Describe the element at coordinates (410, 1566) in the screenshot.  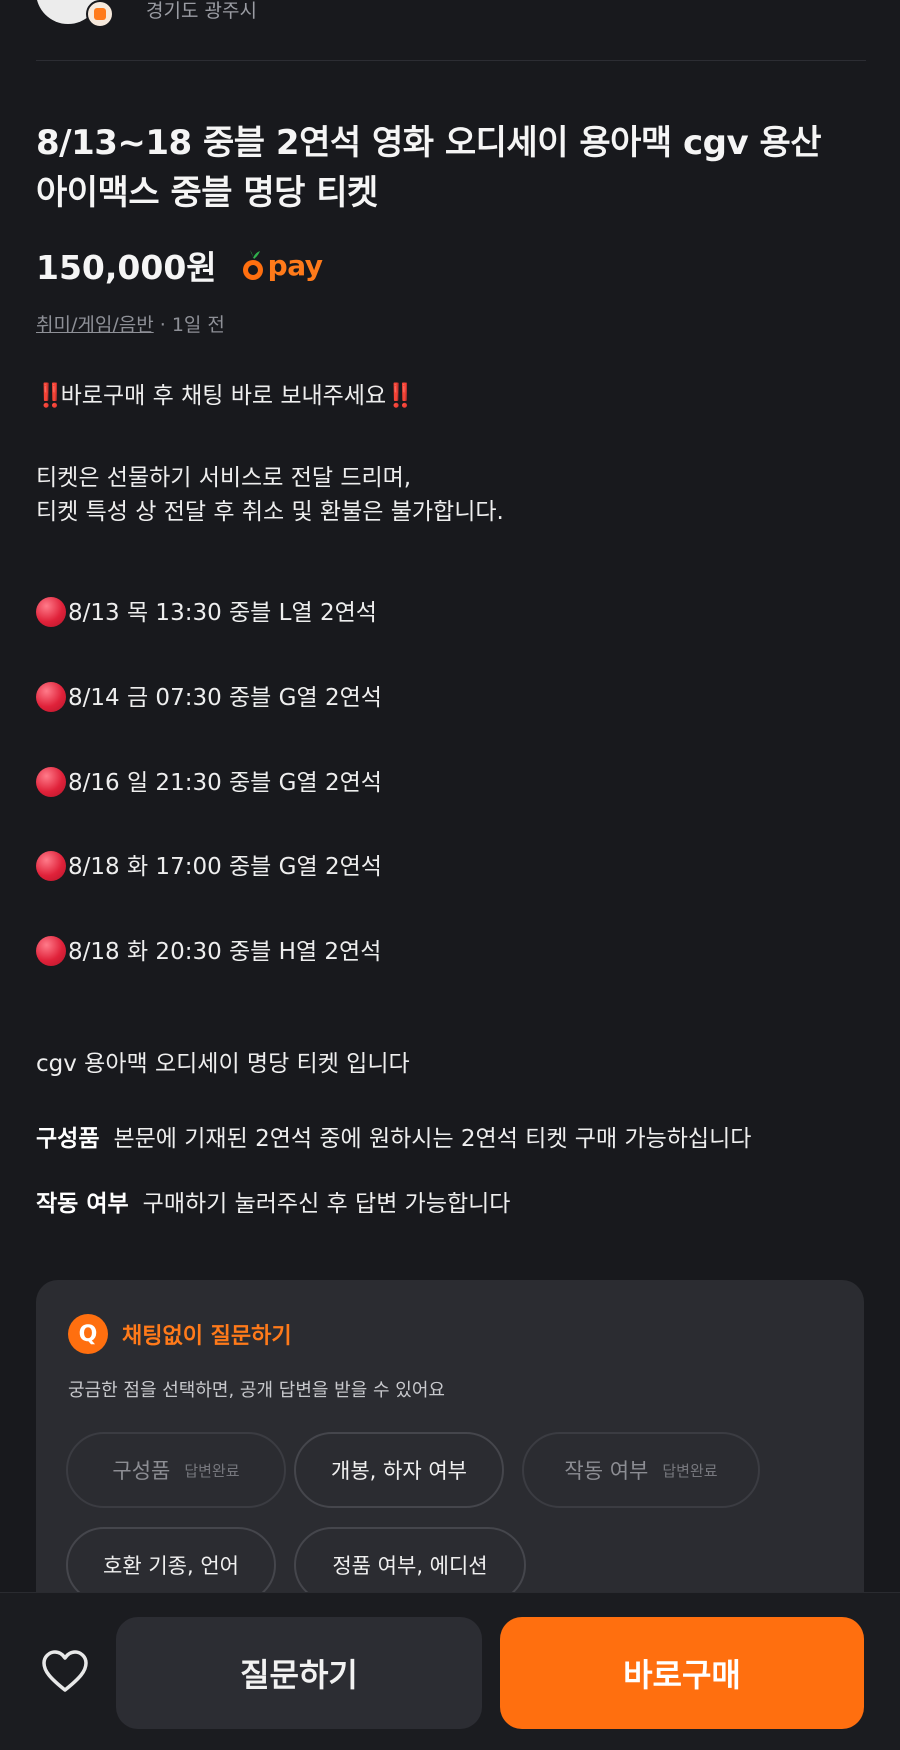
I see `chip-label: 정품 여부, 에디션` at that location.